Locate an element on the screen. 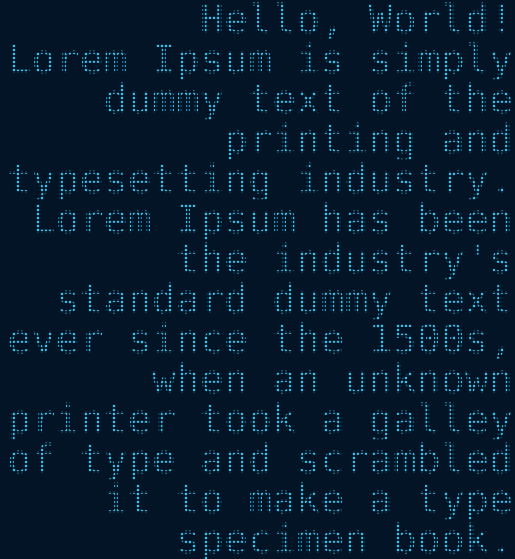  display-line-8: standard dummy text is located at coordinates (284, 300).